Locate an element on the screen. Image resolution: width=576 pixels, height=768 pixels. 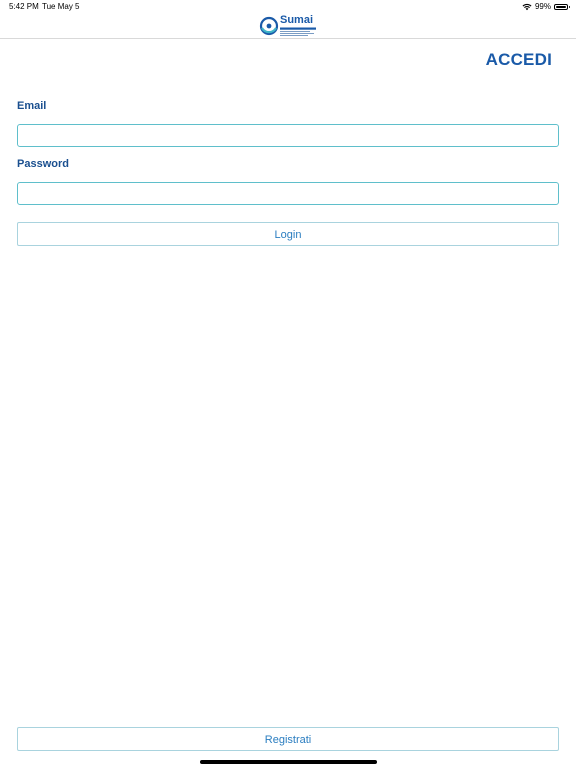
password-field is located at coordinates (288, 193).